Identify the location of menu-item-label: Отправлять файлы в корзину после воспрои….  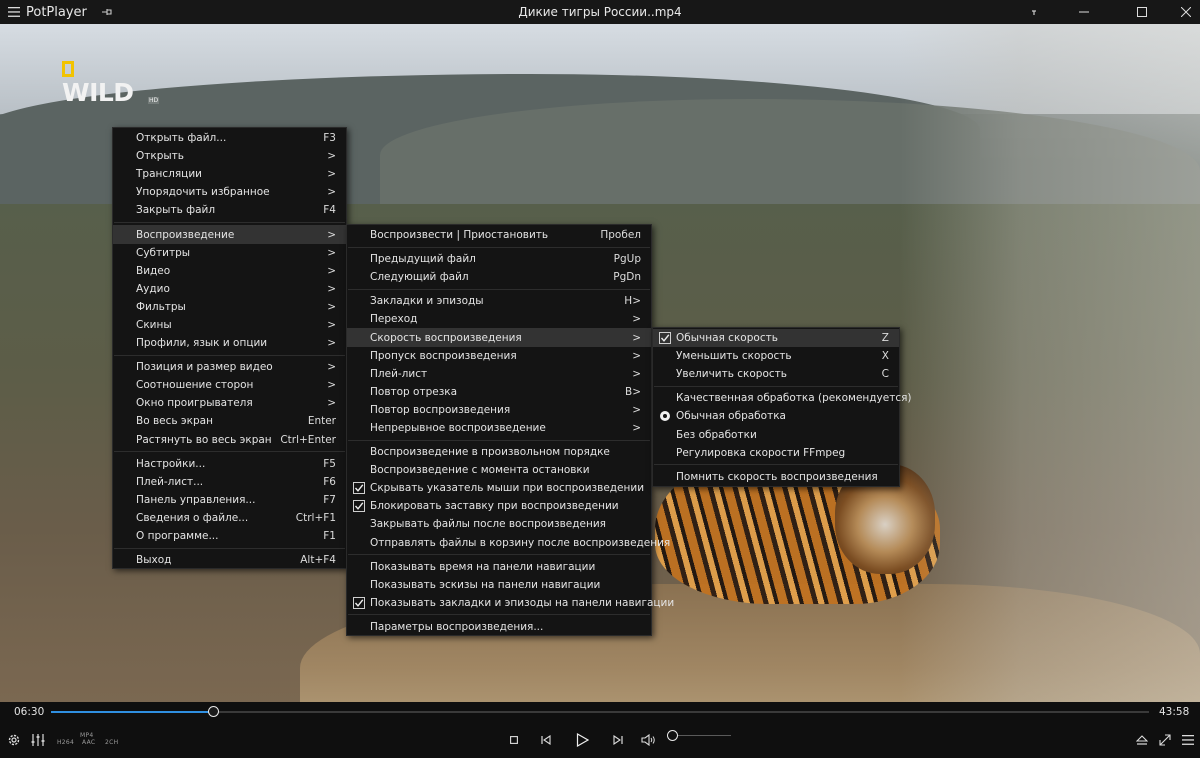
(520, 542).